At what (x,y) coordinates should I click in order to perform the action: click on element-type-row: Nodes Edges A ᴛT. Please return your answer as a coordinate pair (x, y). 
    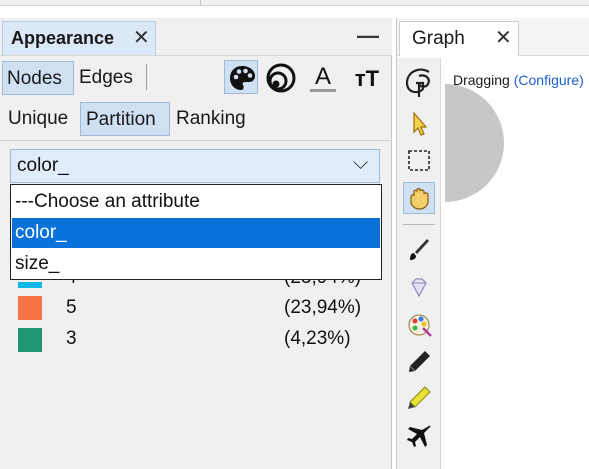
    Looking at the image, I should click on (196, 78).